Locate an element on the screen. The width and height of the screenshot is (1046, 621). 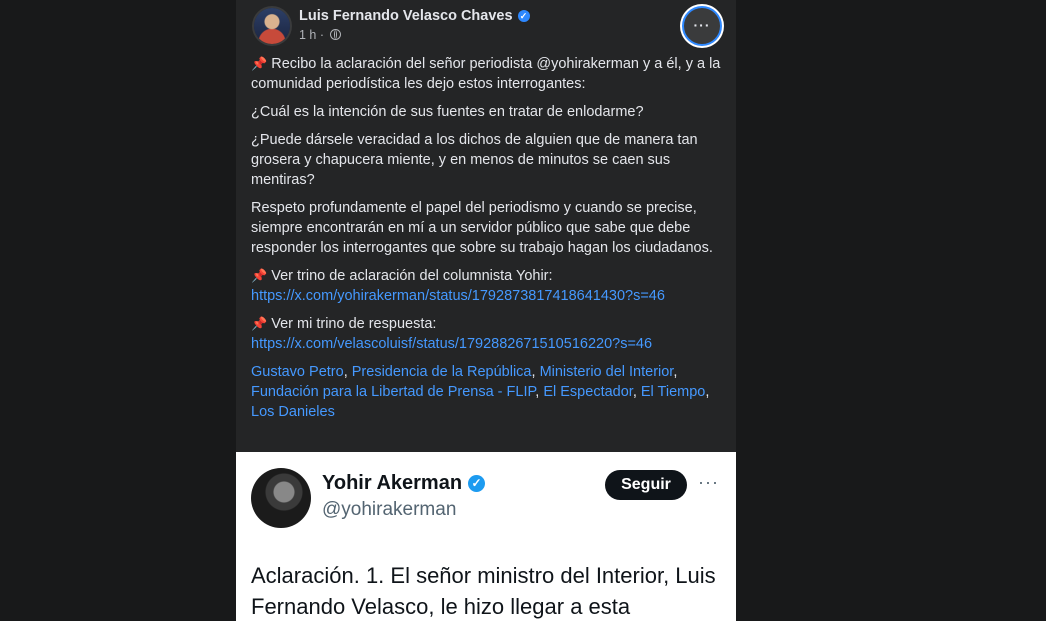
tweet-more-icon: ··· is located at coordinates (708, 482).